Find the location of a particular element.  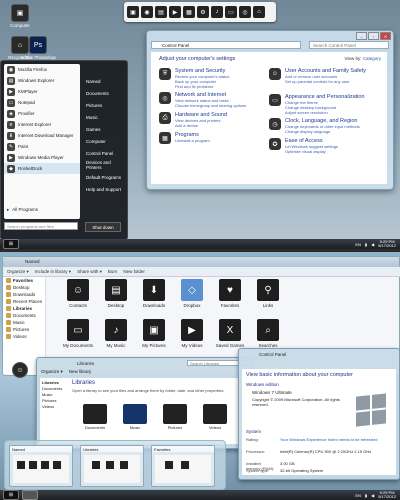

category-programs: ▦ Programs Uninstall a program is located at coordinates (214, 138).